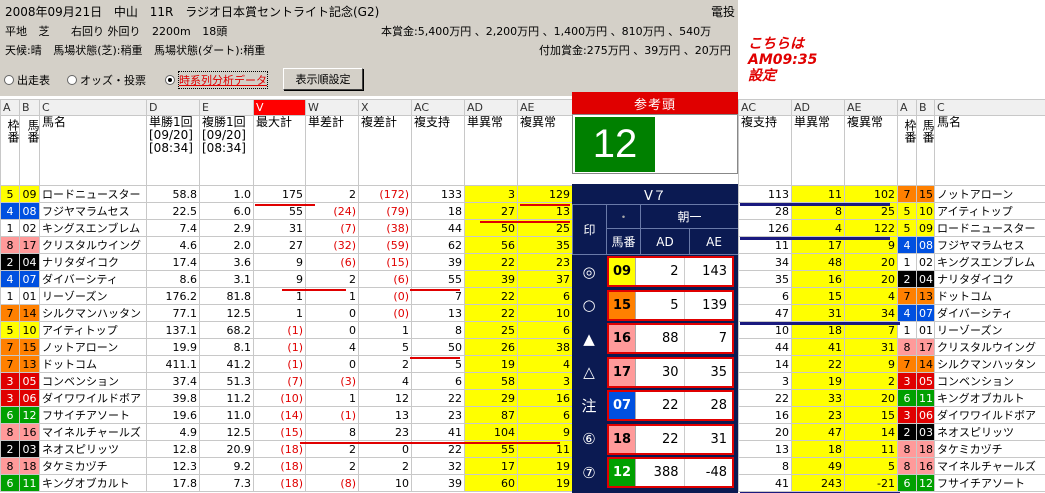 The image size is (1045, 493). Describe the element at coordinates (286, 364) in the screenshot. I see `table-row: 7 13 ドットコム 411.1 41.2 (1) 0 2 5 19 4` at that location.